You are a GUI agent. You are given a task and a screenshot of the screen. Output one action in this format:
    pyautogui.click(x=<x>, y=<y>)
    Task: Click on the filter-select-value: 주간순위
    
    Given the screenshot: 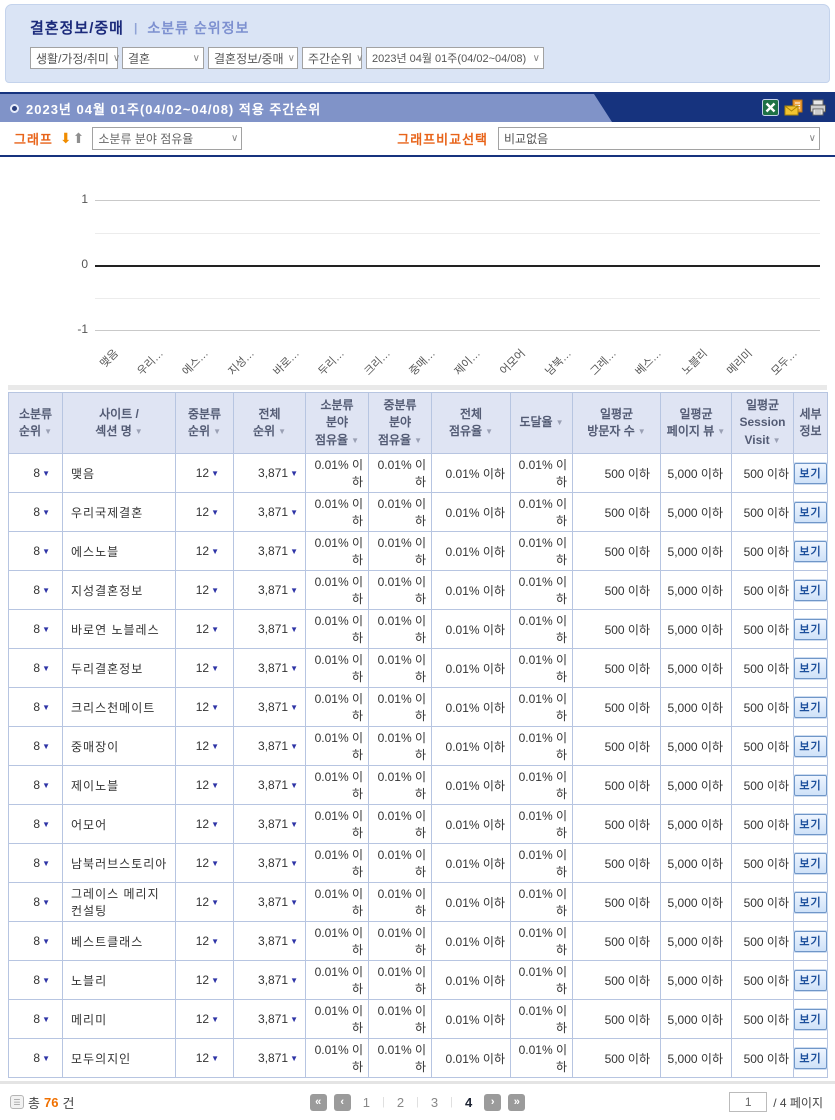 What is the action you would take?
    pyautogui.click(x=330, y=58)
    